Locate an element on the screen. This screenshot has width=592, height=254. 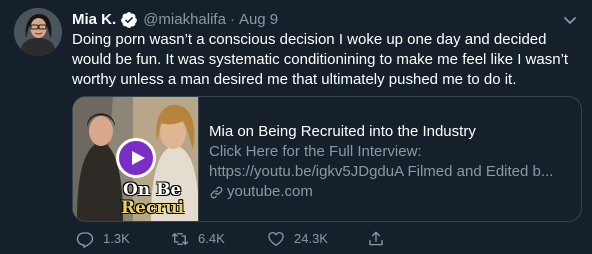
retweet-button: 6.4K is located at coordinates (219, 239).